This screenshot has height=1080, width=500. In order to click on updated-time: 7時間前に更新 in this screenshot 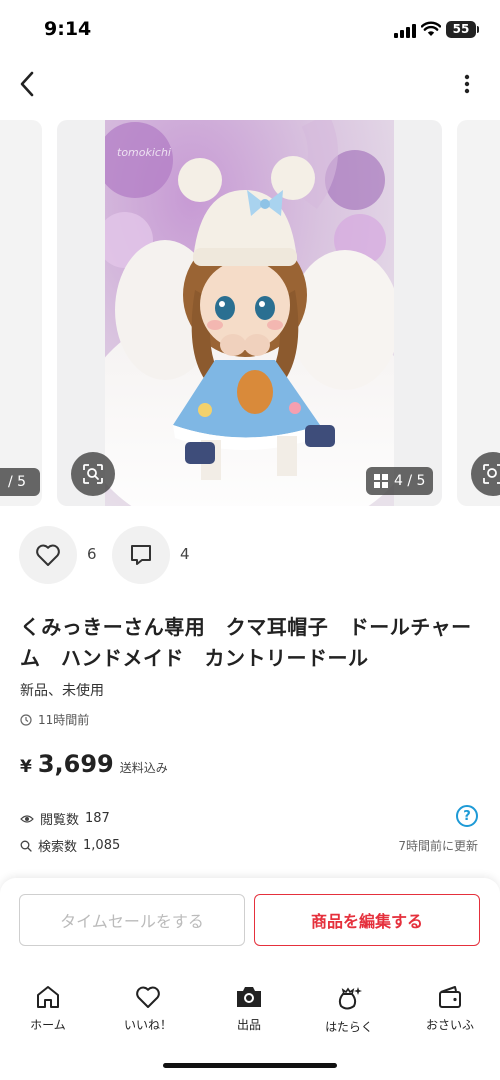, I will do `click(438, 846)`.